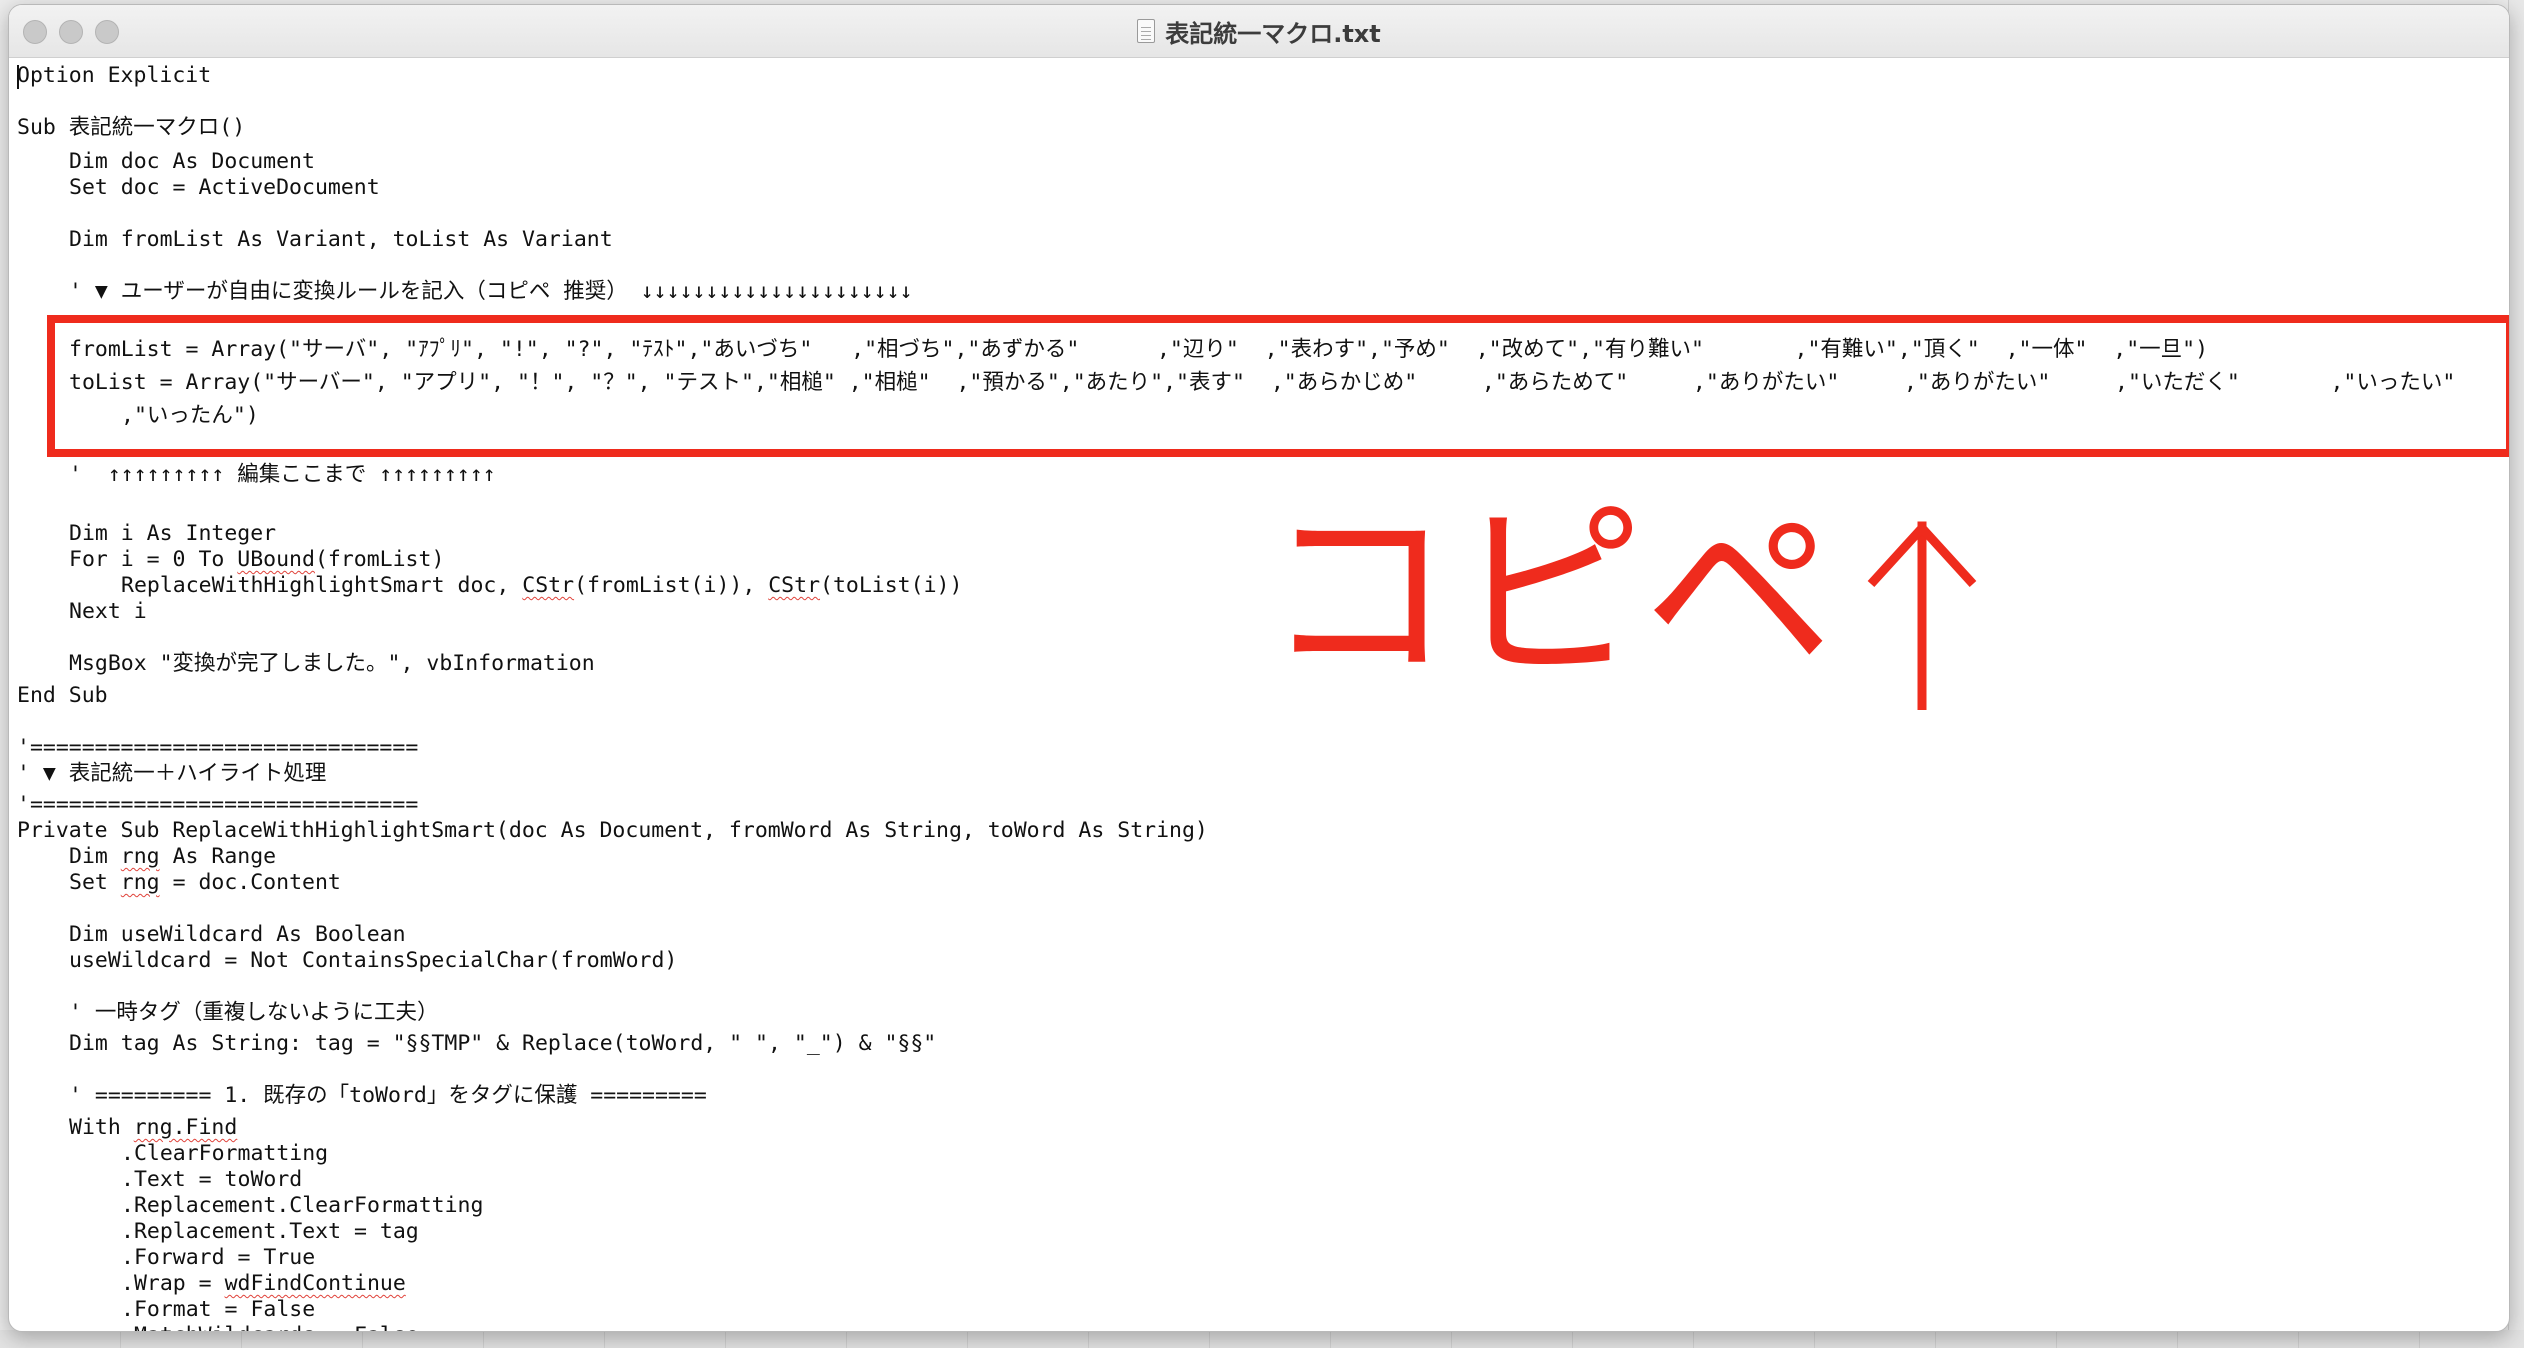 Image resolution: width=2524 pixels, height=1348 pixels. What do you see at coordinates (224, 187) in the screenshot?
I see `code-line: Set doc = ActiveDocument` at bounding box center [224, 187].